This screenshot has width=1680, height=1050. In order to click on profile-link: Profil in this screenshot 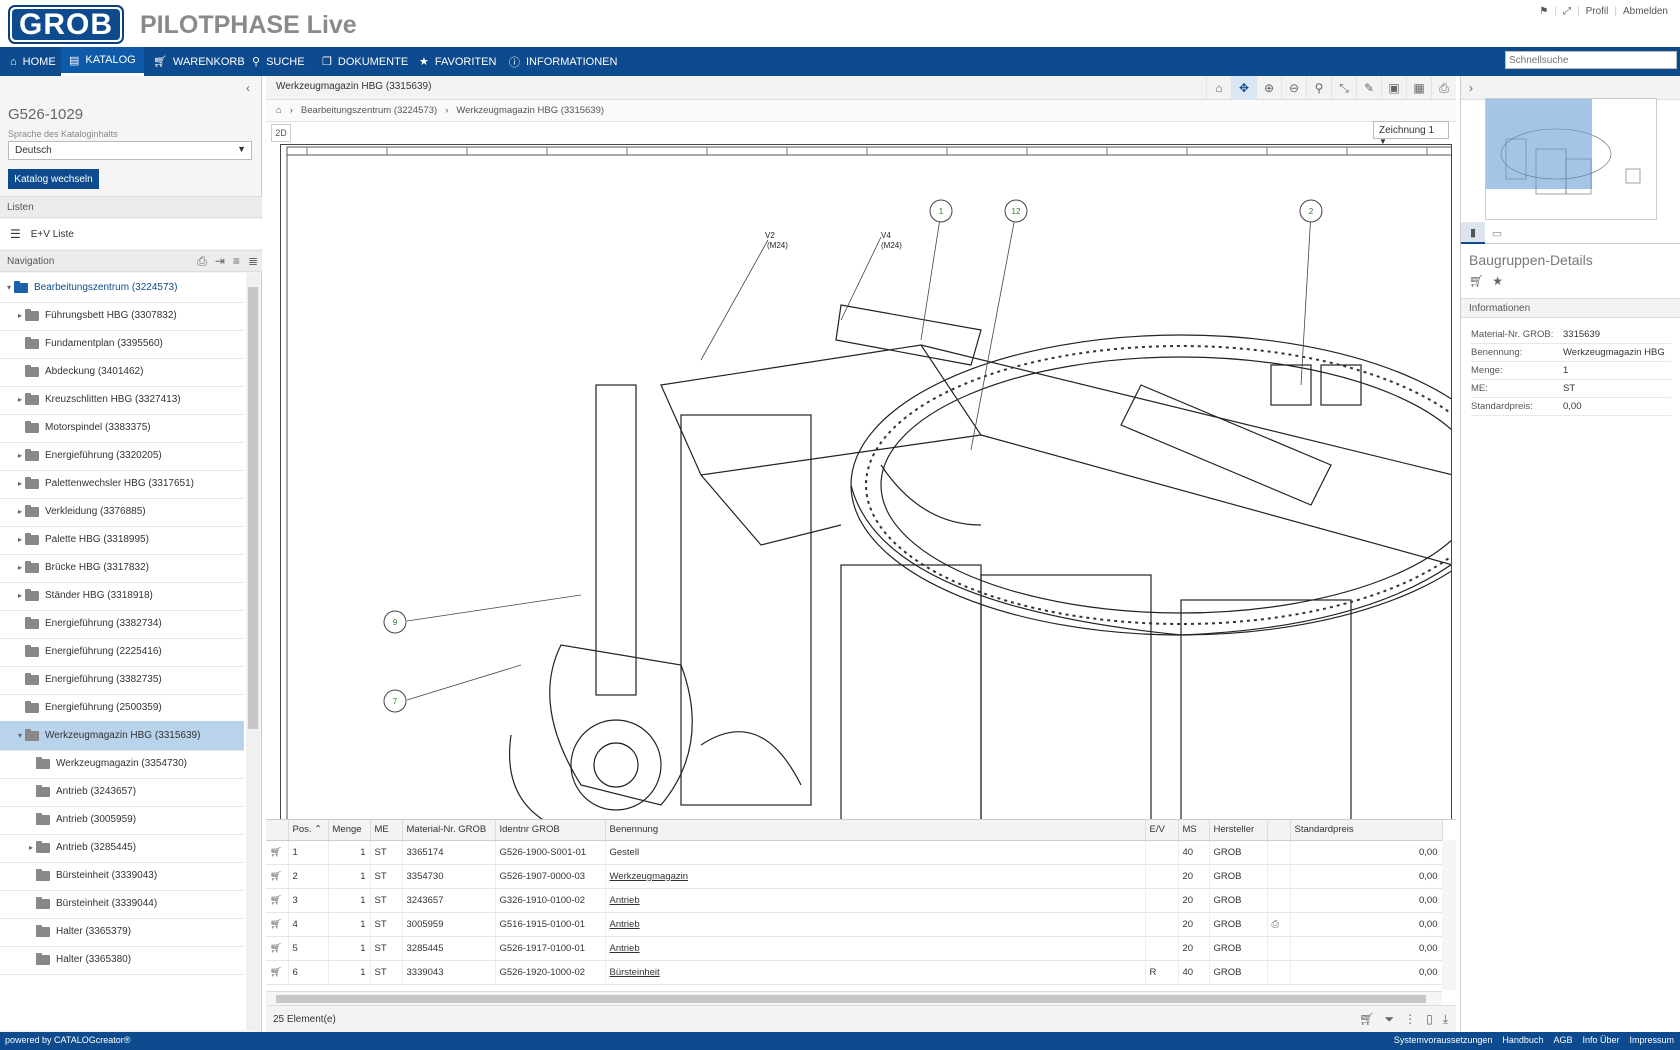, I will do `click(1597, 11)`.